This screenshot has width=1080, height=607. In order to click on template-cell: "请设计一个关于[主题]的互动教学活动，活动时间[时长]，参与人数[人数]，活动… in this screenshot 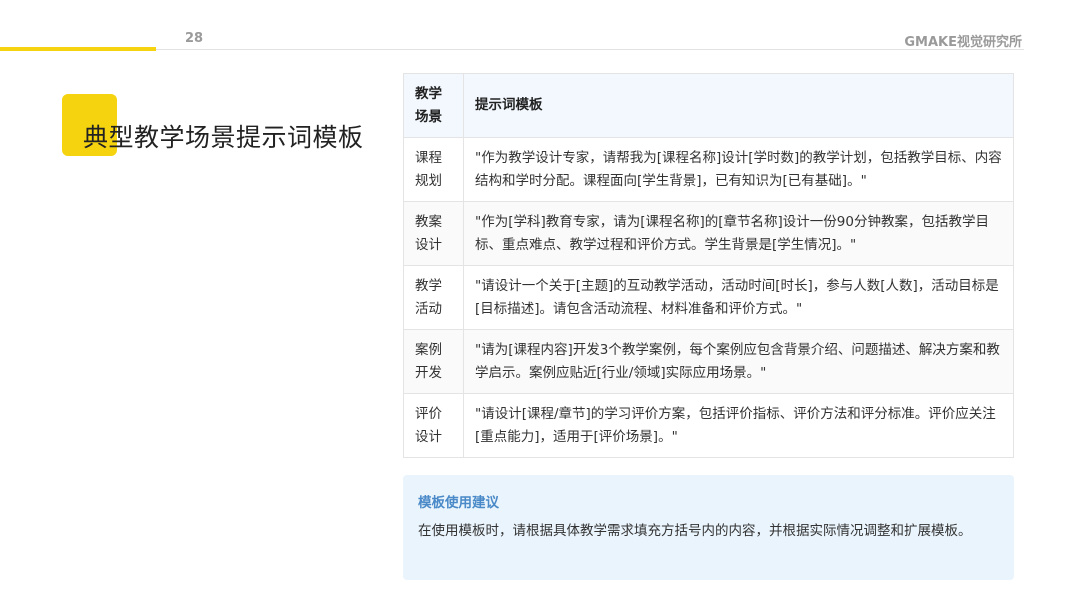, I will do `click(738, 297)`.